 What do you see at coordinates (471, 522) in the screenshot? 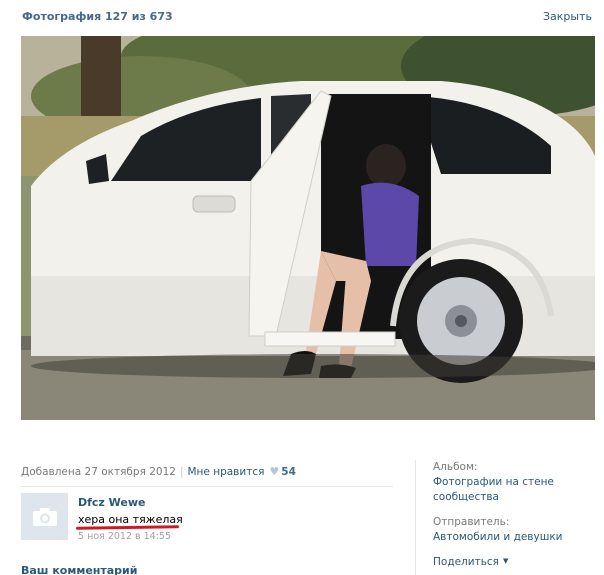
I see `sender-label: Отправитель:` at bounding box center [471, 522].